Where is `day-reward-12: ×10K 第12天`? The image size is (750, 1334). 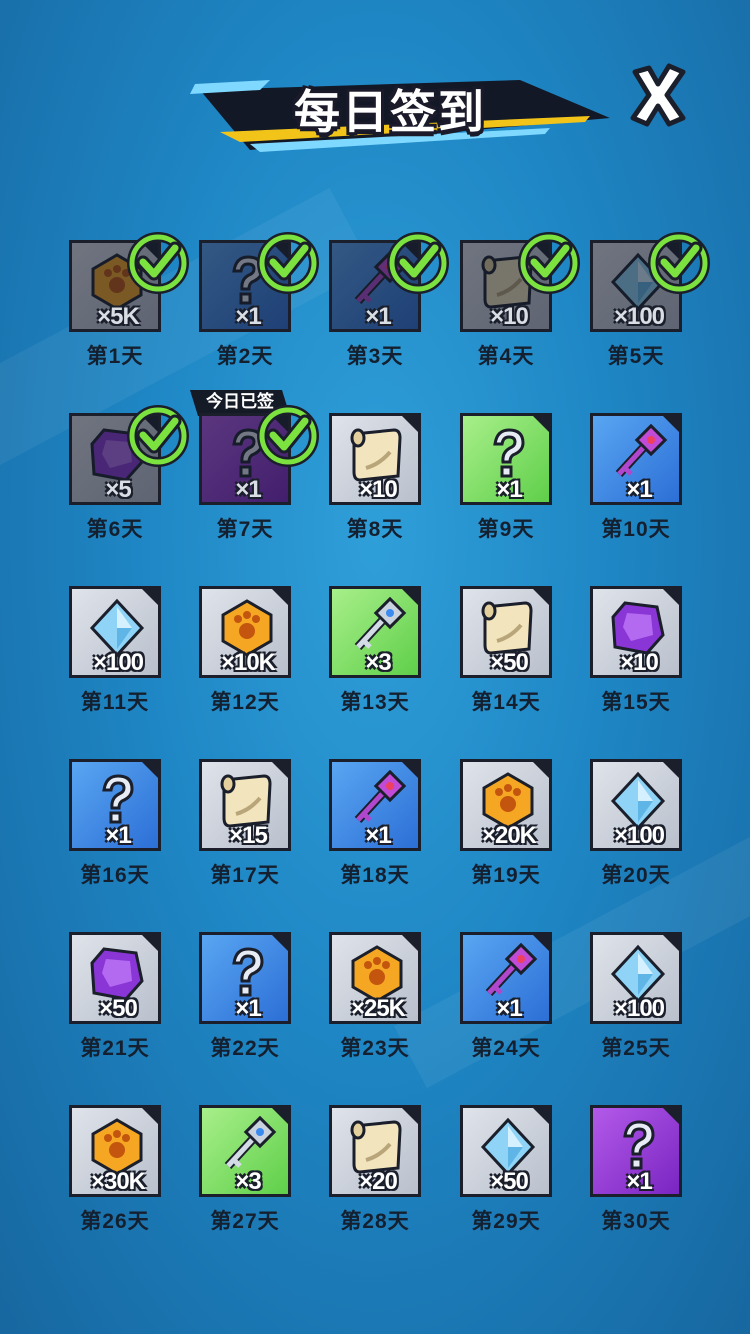
day-reward-12: ×10K 第12天 is located at coordinates (264, 661).